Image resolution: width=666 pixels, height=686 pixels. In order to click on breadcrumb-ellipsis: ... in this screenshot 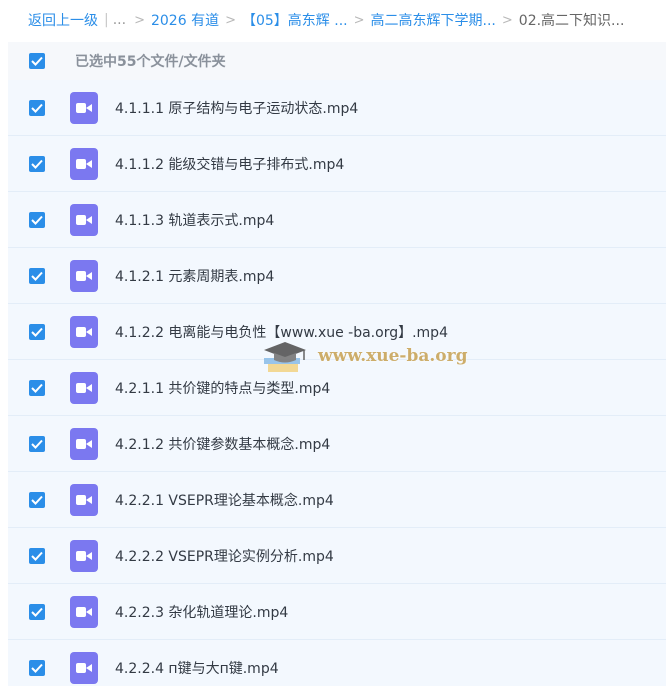, I will do `click(119, 20)`.